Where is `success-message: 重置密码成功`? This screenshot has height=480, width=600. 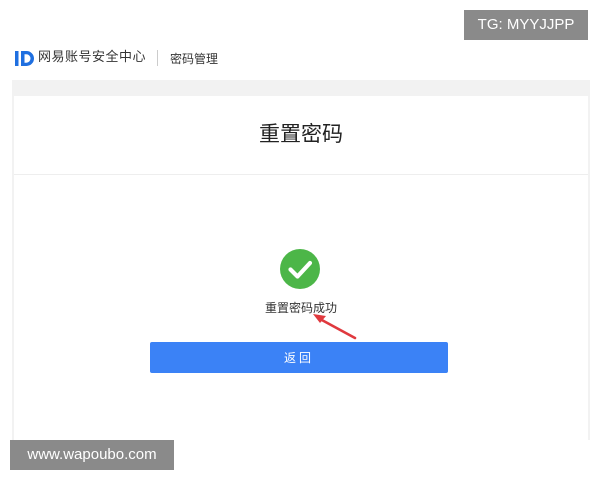 success-message: 重置密码成功 is located at coordinates (300, 308).